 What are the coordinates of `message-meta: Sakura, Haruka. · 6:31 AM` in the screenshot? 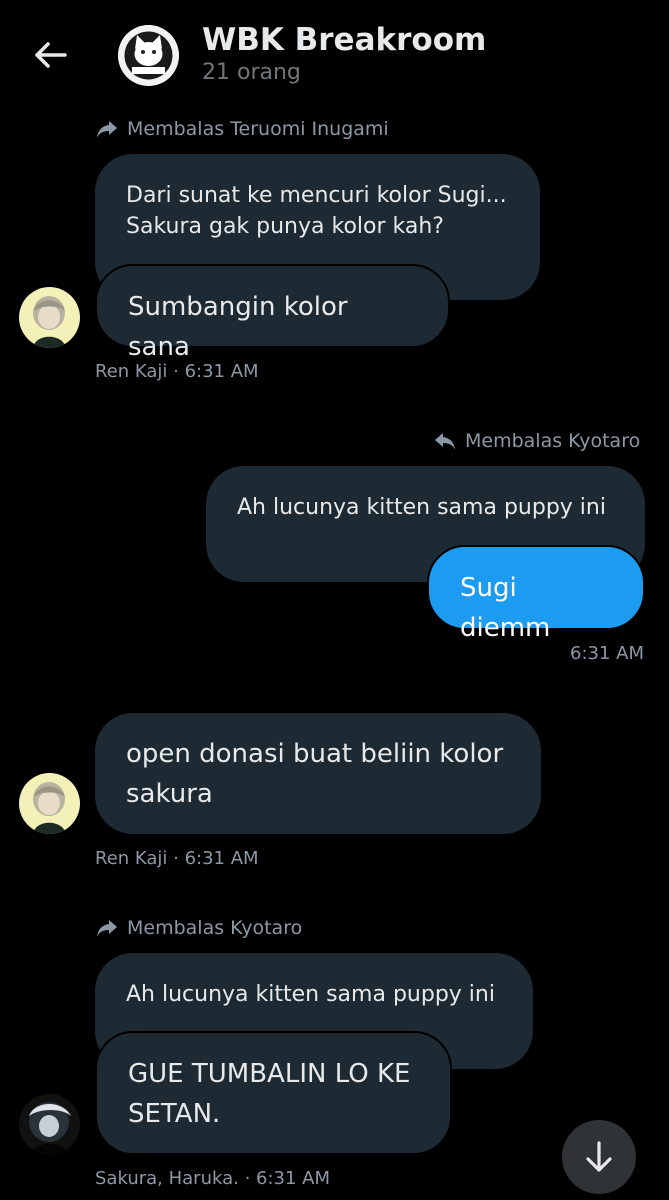 It's located at (212, 1178).